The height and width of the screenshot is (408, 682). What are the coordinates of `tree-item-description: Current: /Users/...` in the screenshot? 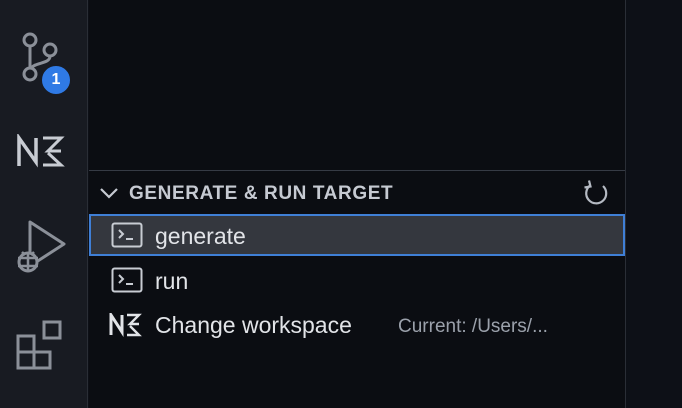 It's located at (473, 326).